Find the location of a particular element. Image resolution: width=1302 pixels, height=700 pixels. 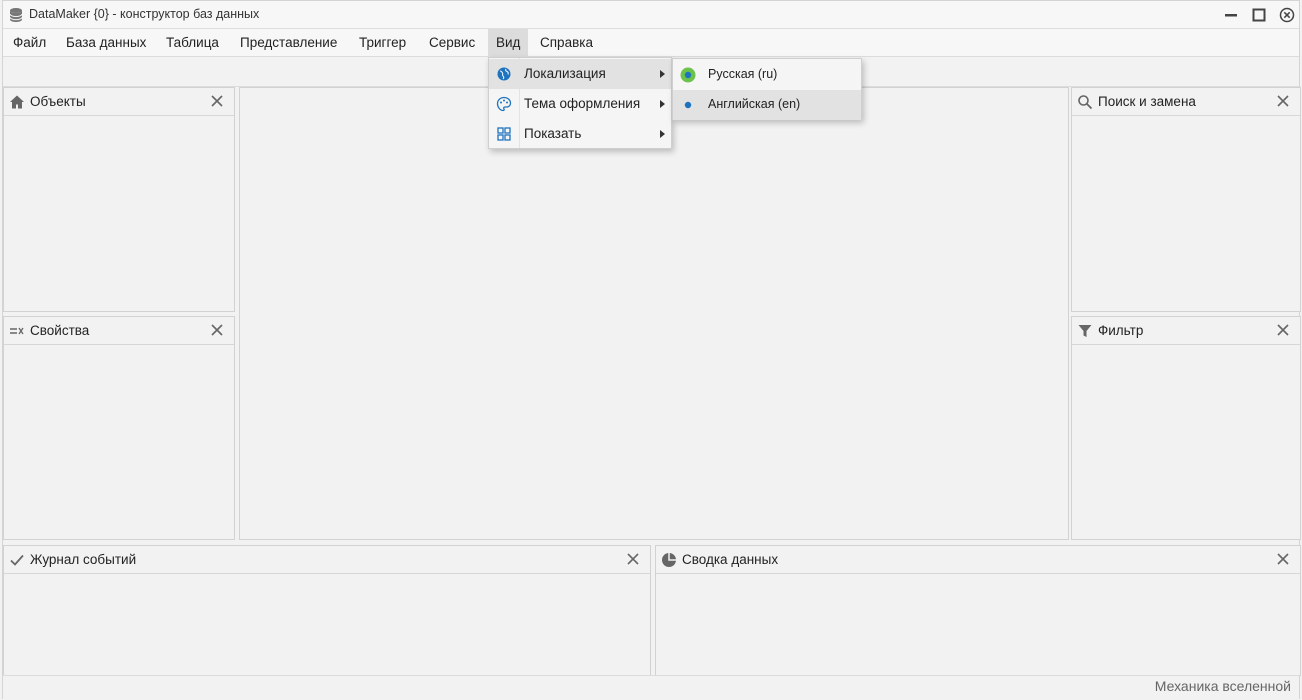

menu-item-localization: Локализация is located at coordinates (580, 74).